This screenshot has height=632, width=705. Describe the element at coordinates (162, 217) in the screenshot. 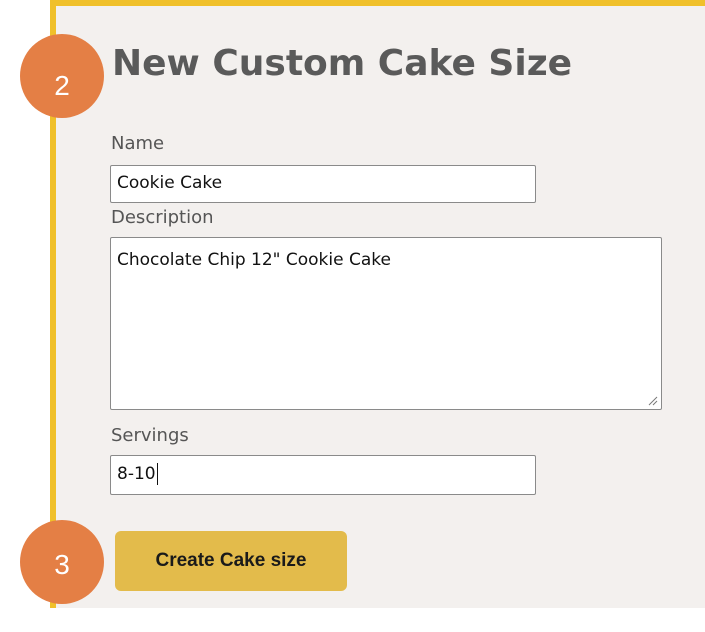

I see `description-label: Description` at that location.